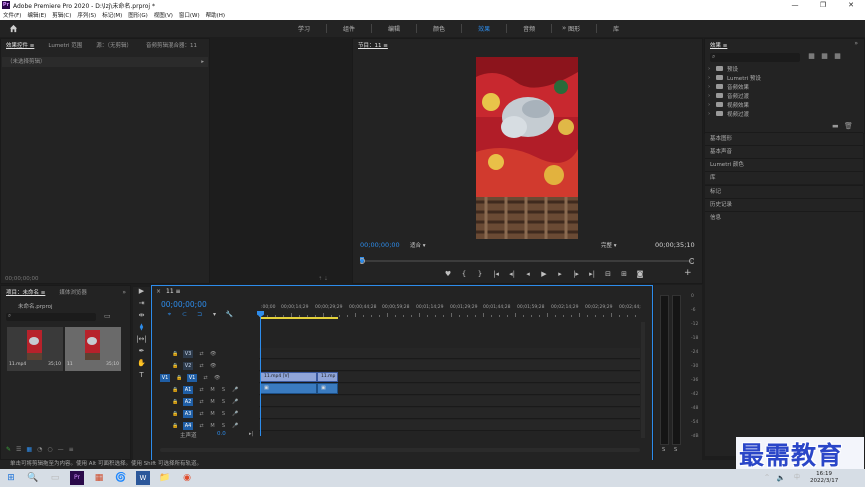  What do you see at coordinates (165, 377) in the screenshot?
I see `source-patch-v1: V1` at bounding box center [165, 377].